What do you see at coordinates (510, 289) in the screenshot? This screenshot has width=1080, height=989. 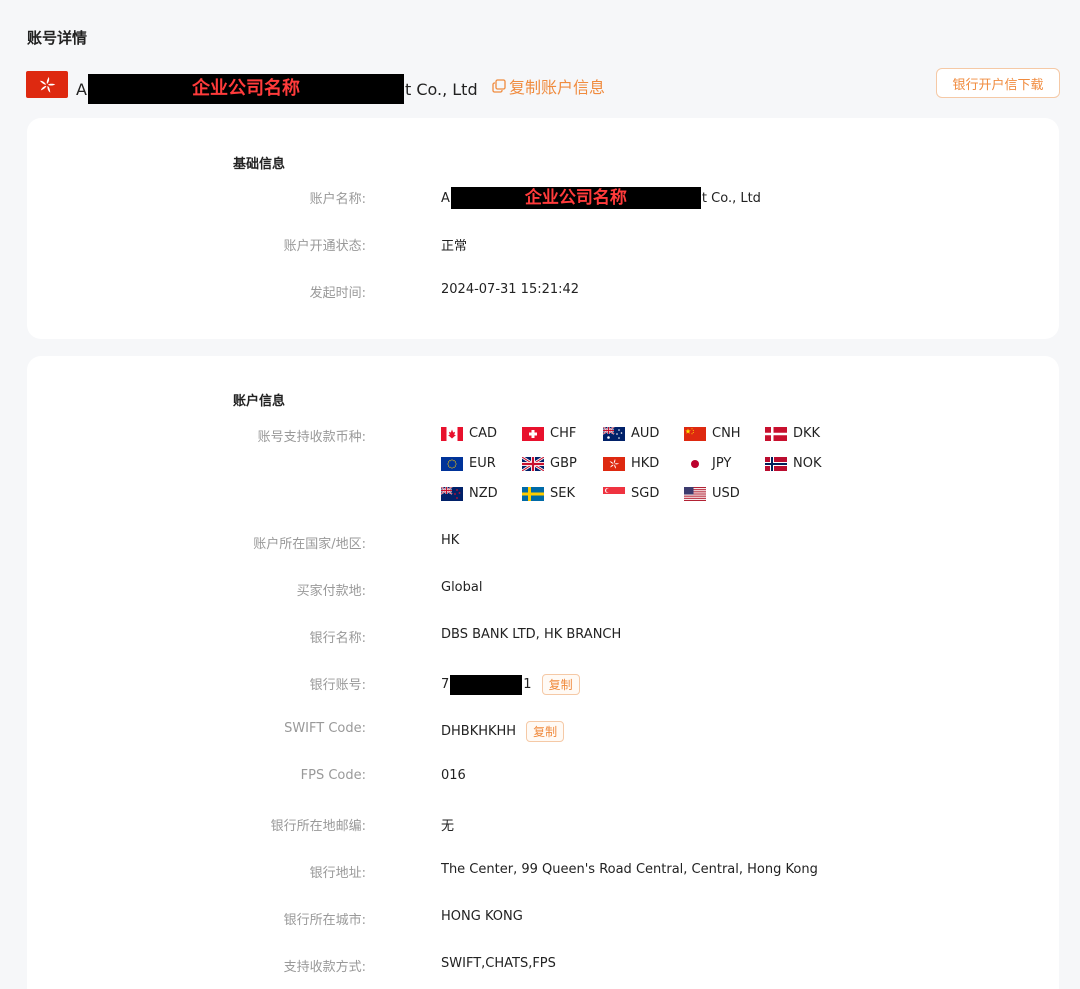 I see `initiated-time-value: 2024-07-31 15:21:42` at bounding box center [510, 289].